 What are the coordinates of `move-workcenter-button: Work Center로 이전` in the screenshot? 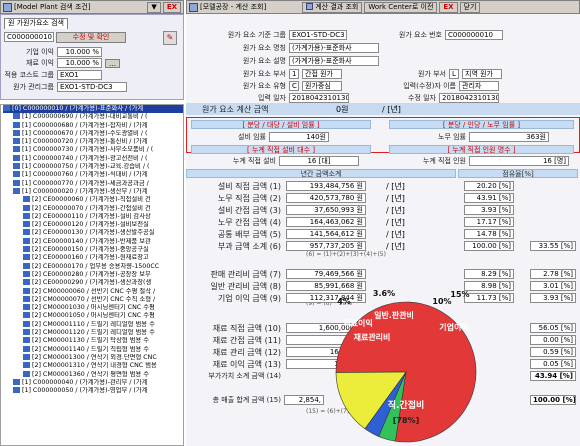 It's located at (401, 7).